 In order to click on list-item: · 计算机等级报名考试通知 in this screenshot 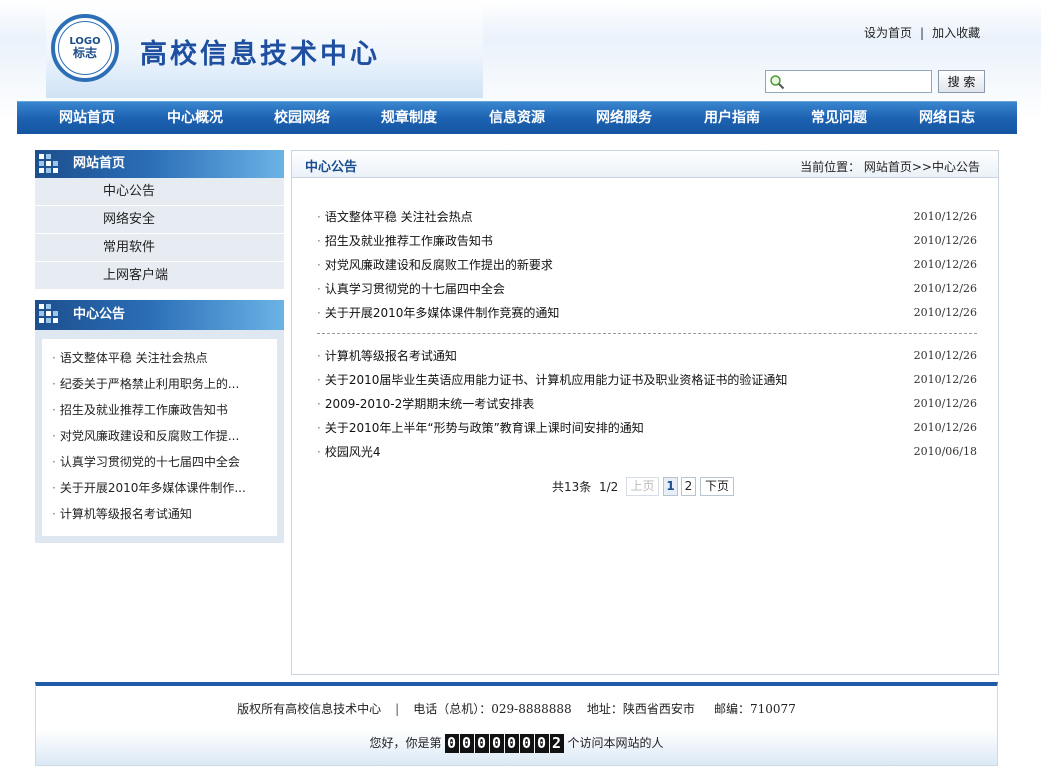, I will do `click(159, 516)`.